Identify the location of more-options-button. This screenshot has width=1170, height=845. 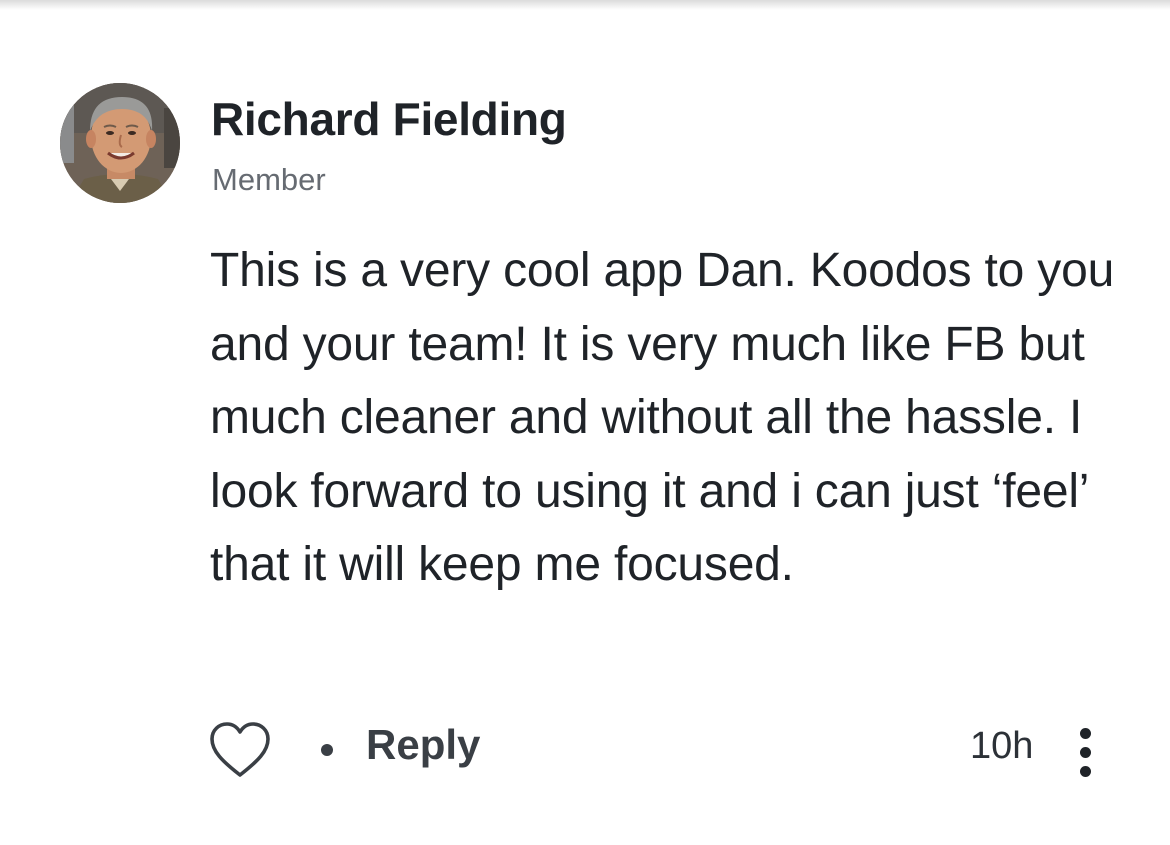
(1086, 753).